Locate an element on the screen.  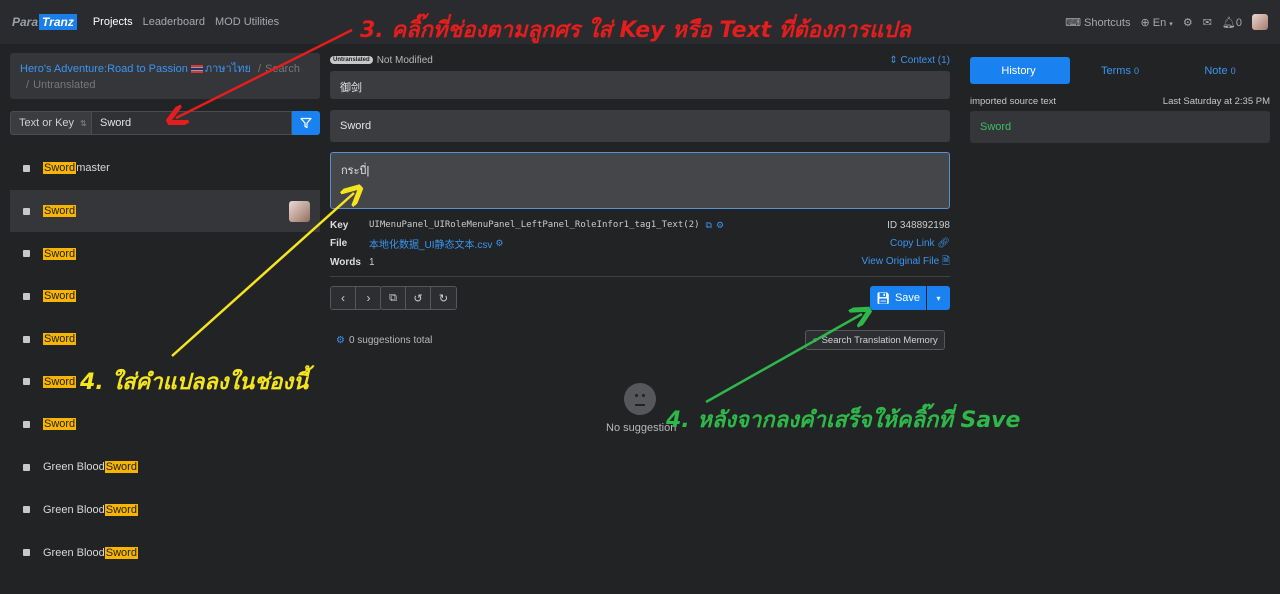
paratranz-logo: Para Tranz is located at coordinates (44, 22).